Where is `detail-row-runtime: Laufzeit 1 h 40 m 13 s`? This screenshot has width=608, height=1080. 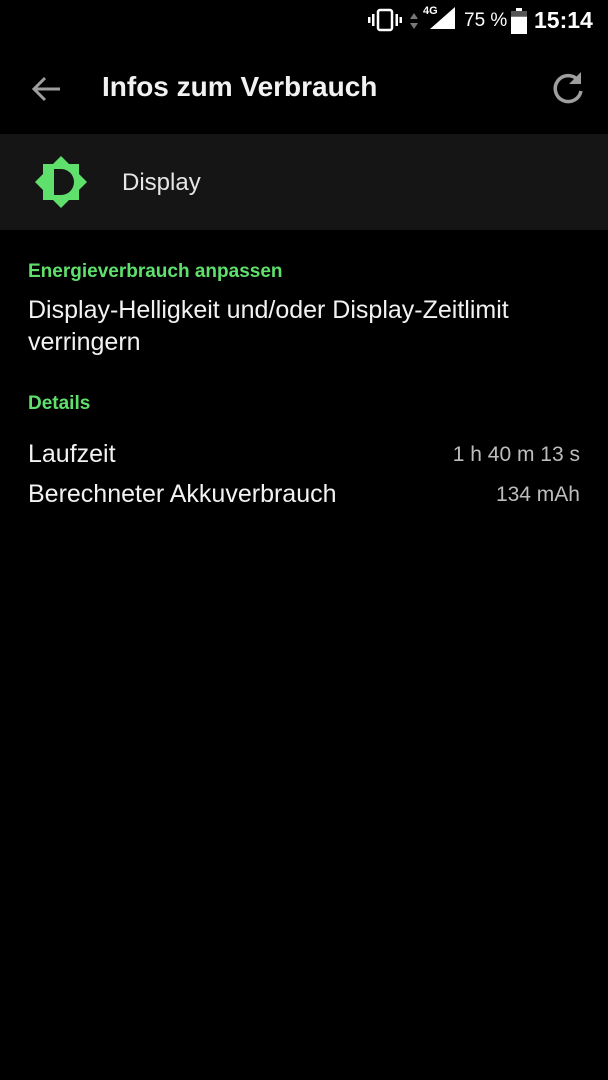 detail-row-runtime: Laufzeit 1 h 40 m 13 s is located at coordinates (304, 457).